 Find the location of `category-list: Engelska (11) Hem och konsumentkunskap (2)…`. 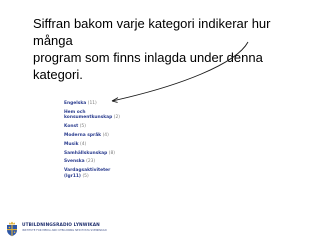

category-list: Engelska (11) Hem och konsumentkunskap (2)… is located at coordinates (119, 141).